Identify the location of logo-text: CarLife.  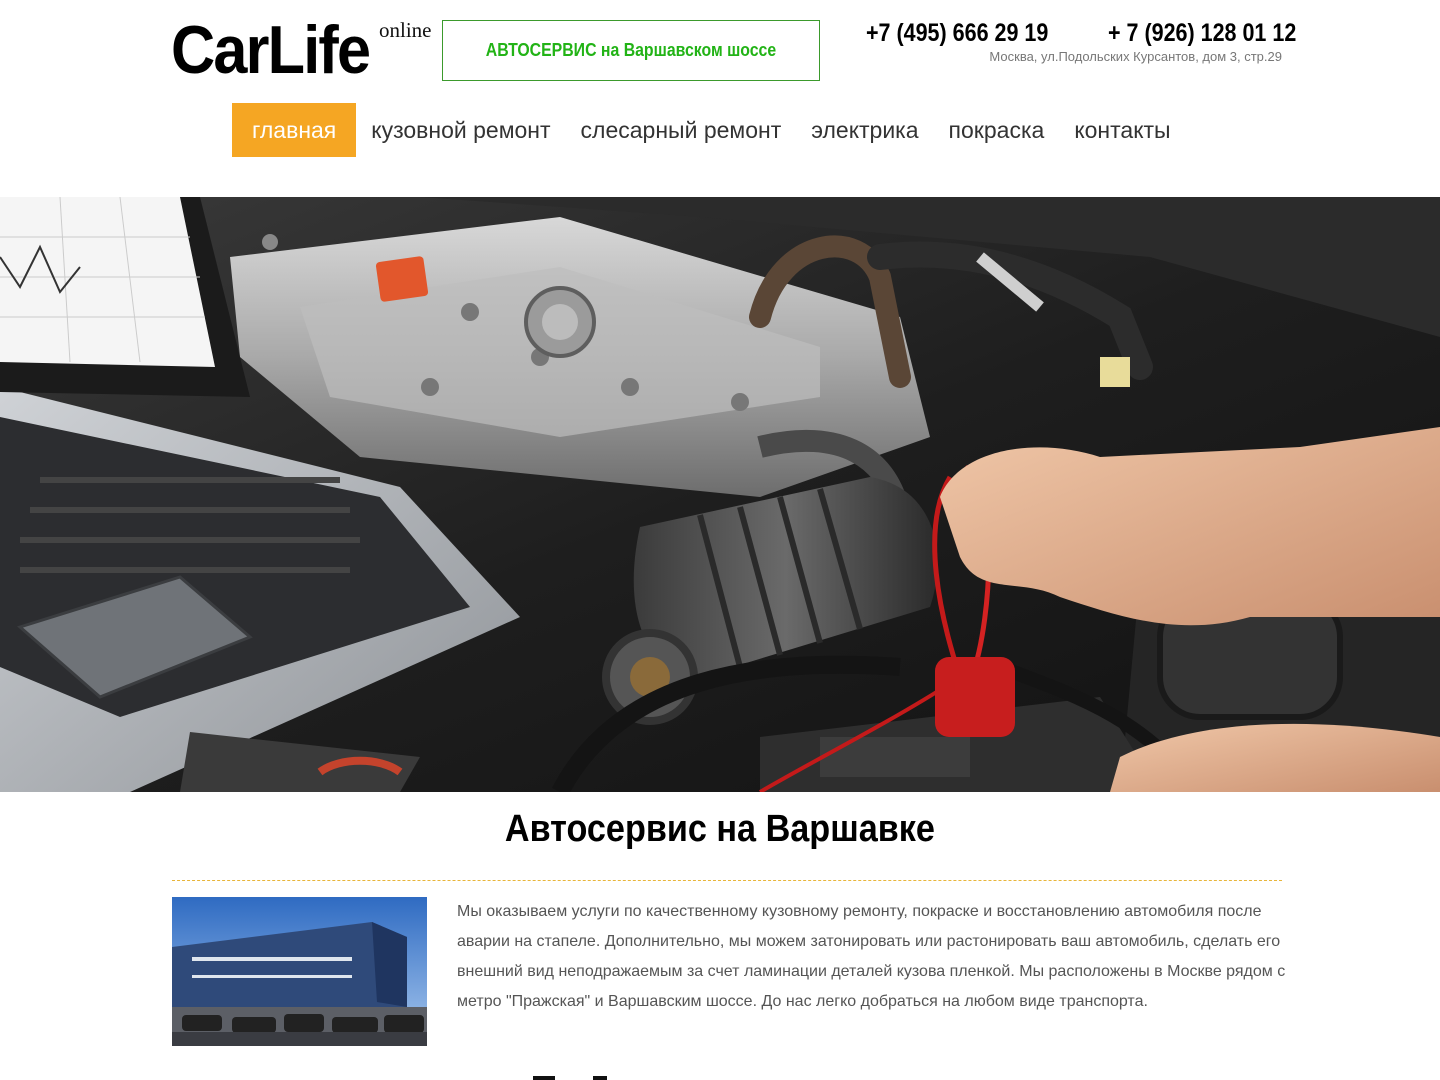
(271, 50).